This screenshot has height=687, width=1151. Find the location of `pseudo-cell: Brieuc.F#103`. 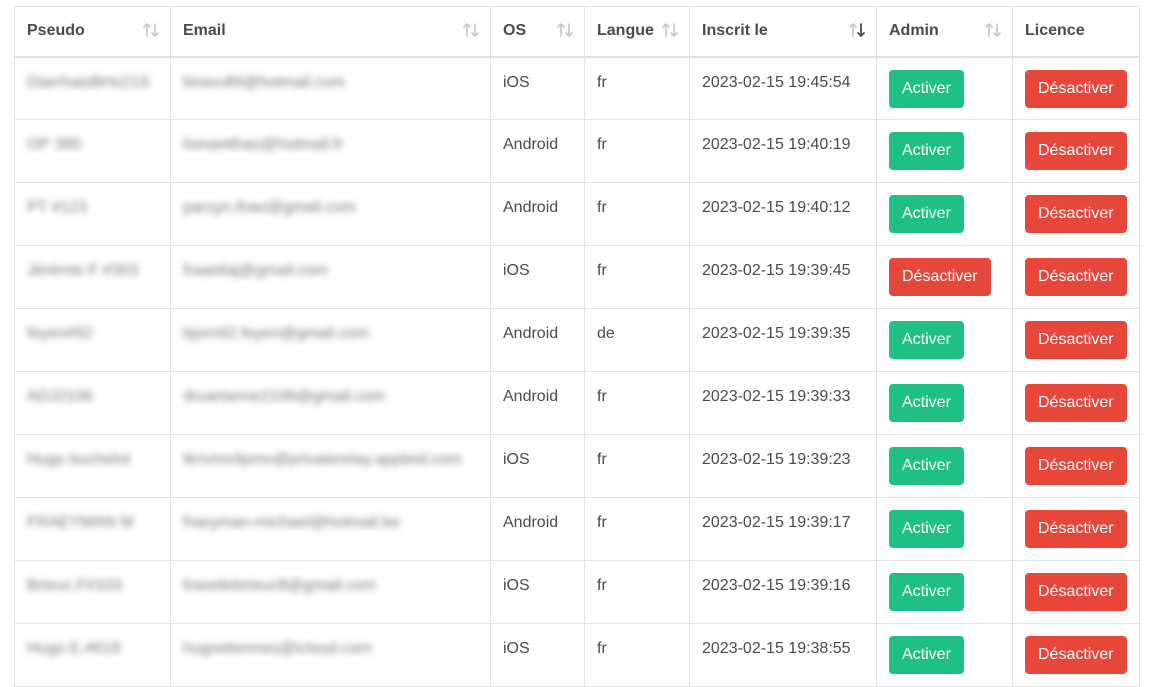

pseudo-cell: Brieuc.F#103 is located at coordinates (92, 592).